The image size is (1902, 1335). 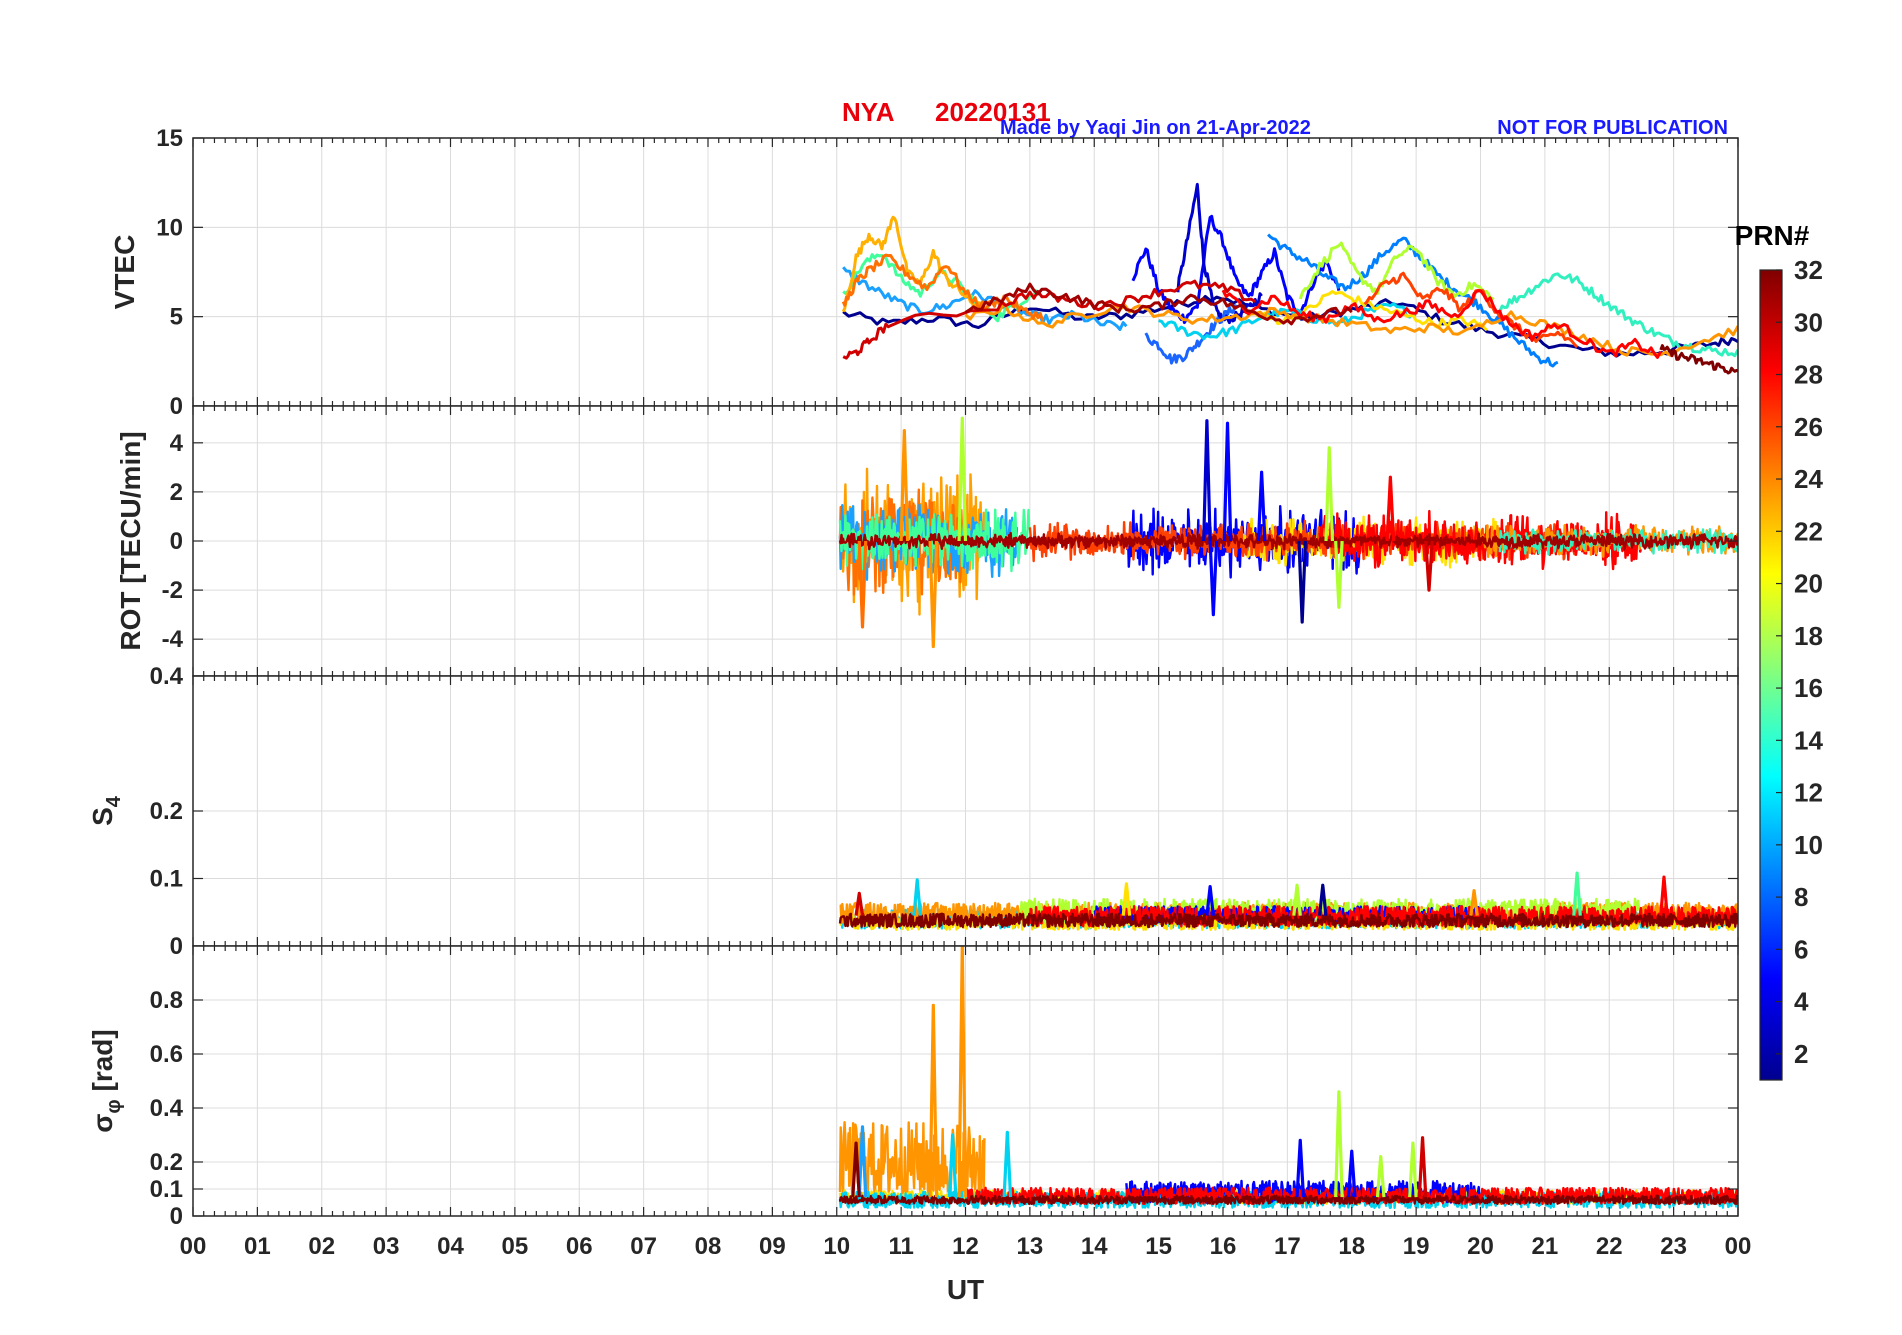 What do you see at coordinates (1351, 1246) in the screenshot?
I see `x-tick-label: 18` at bounding box center [1351, 1246].